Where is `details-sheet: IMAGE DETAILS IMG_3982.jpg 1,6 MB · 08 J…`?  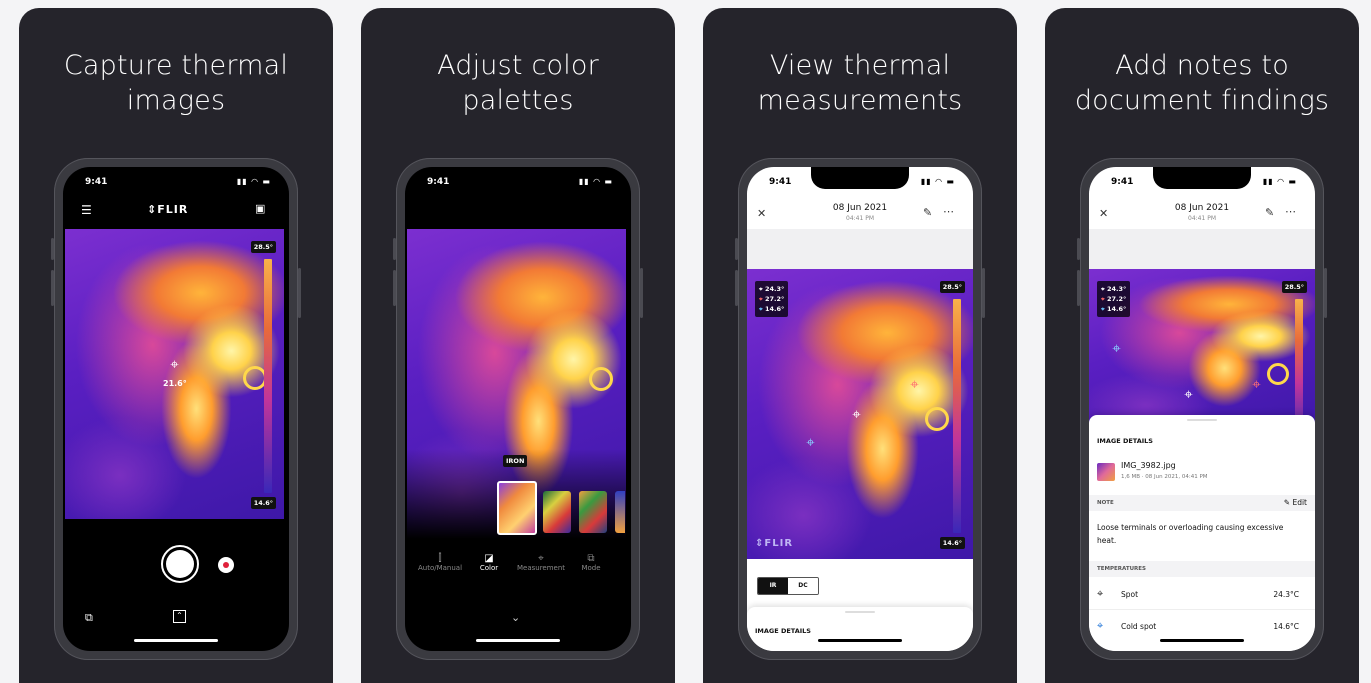 details-sheet: IMAGE DETAILS IMG_3982.jpg 1,6 MB · 08 J… is located at coordinates (1202, 533).